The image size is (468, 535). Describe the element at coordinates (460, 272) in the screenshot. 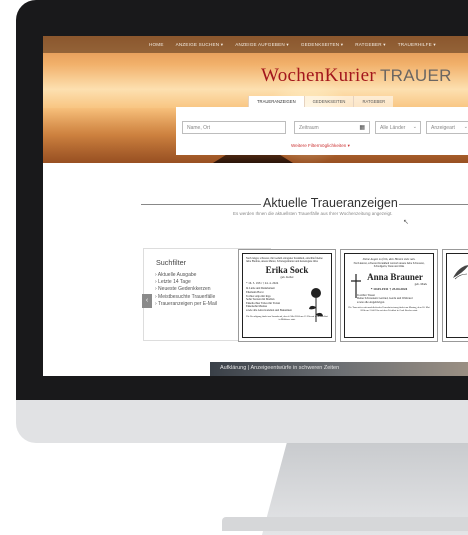

I see `leaves-icon` at that location.